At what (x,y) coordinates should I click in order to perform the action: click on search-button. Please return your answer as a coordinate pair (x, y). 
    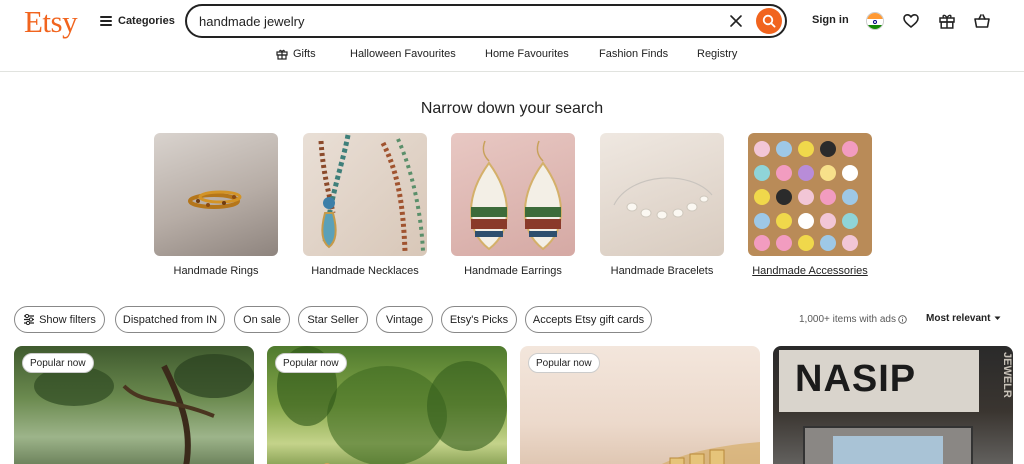
    Looking at the image, I should click on (769, 21).